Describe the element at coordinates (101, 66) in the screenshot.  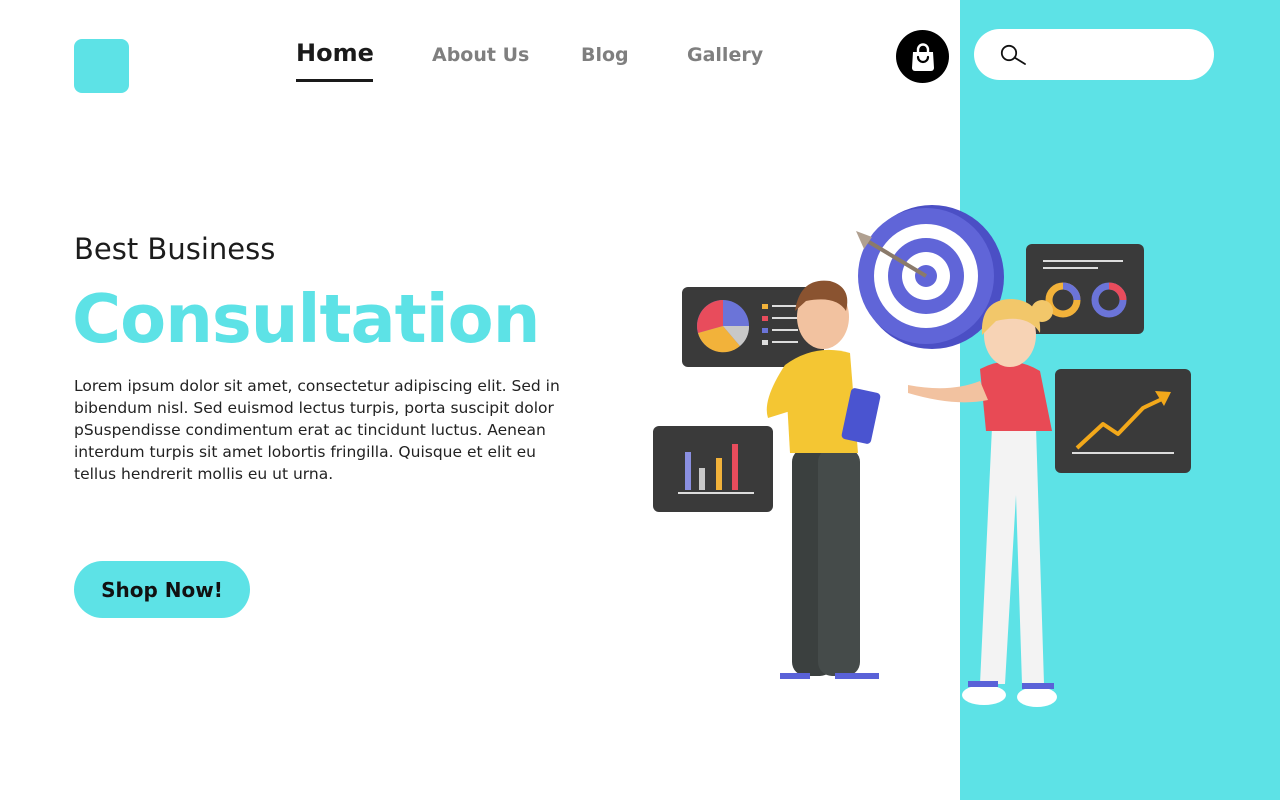
I see `logo` at that location.